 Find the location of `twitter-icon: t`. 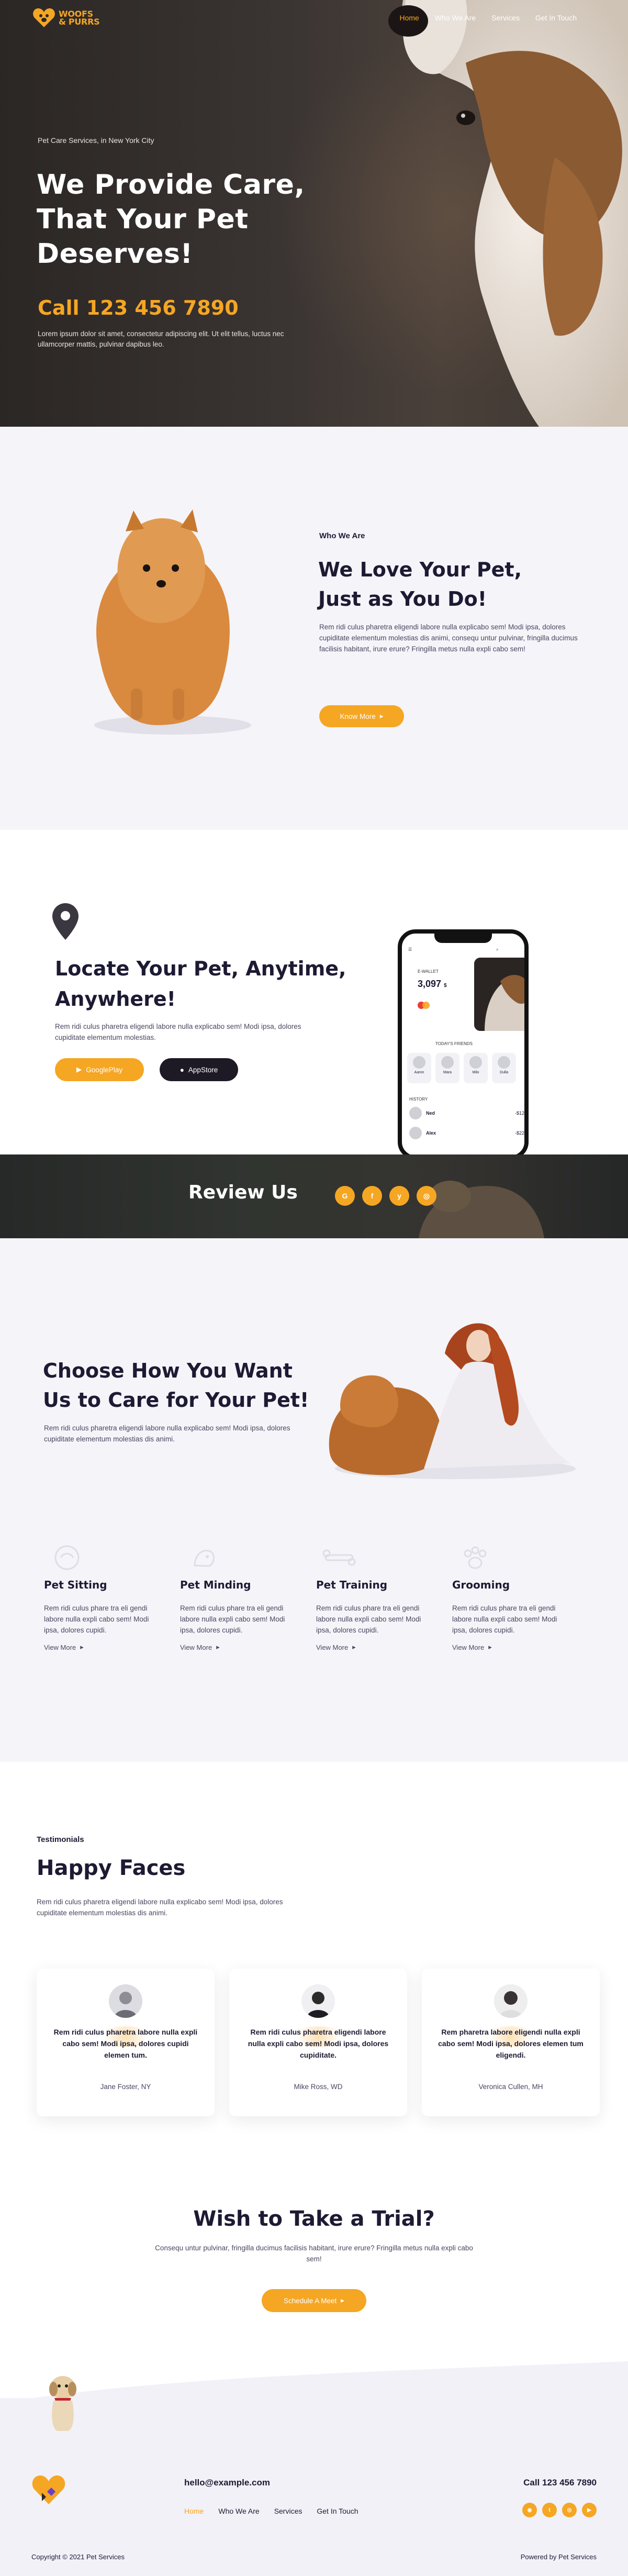

twitter-icon: t is located at coordinates (549, 2510).